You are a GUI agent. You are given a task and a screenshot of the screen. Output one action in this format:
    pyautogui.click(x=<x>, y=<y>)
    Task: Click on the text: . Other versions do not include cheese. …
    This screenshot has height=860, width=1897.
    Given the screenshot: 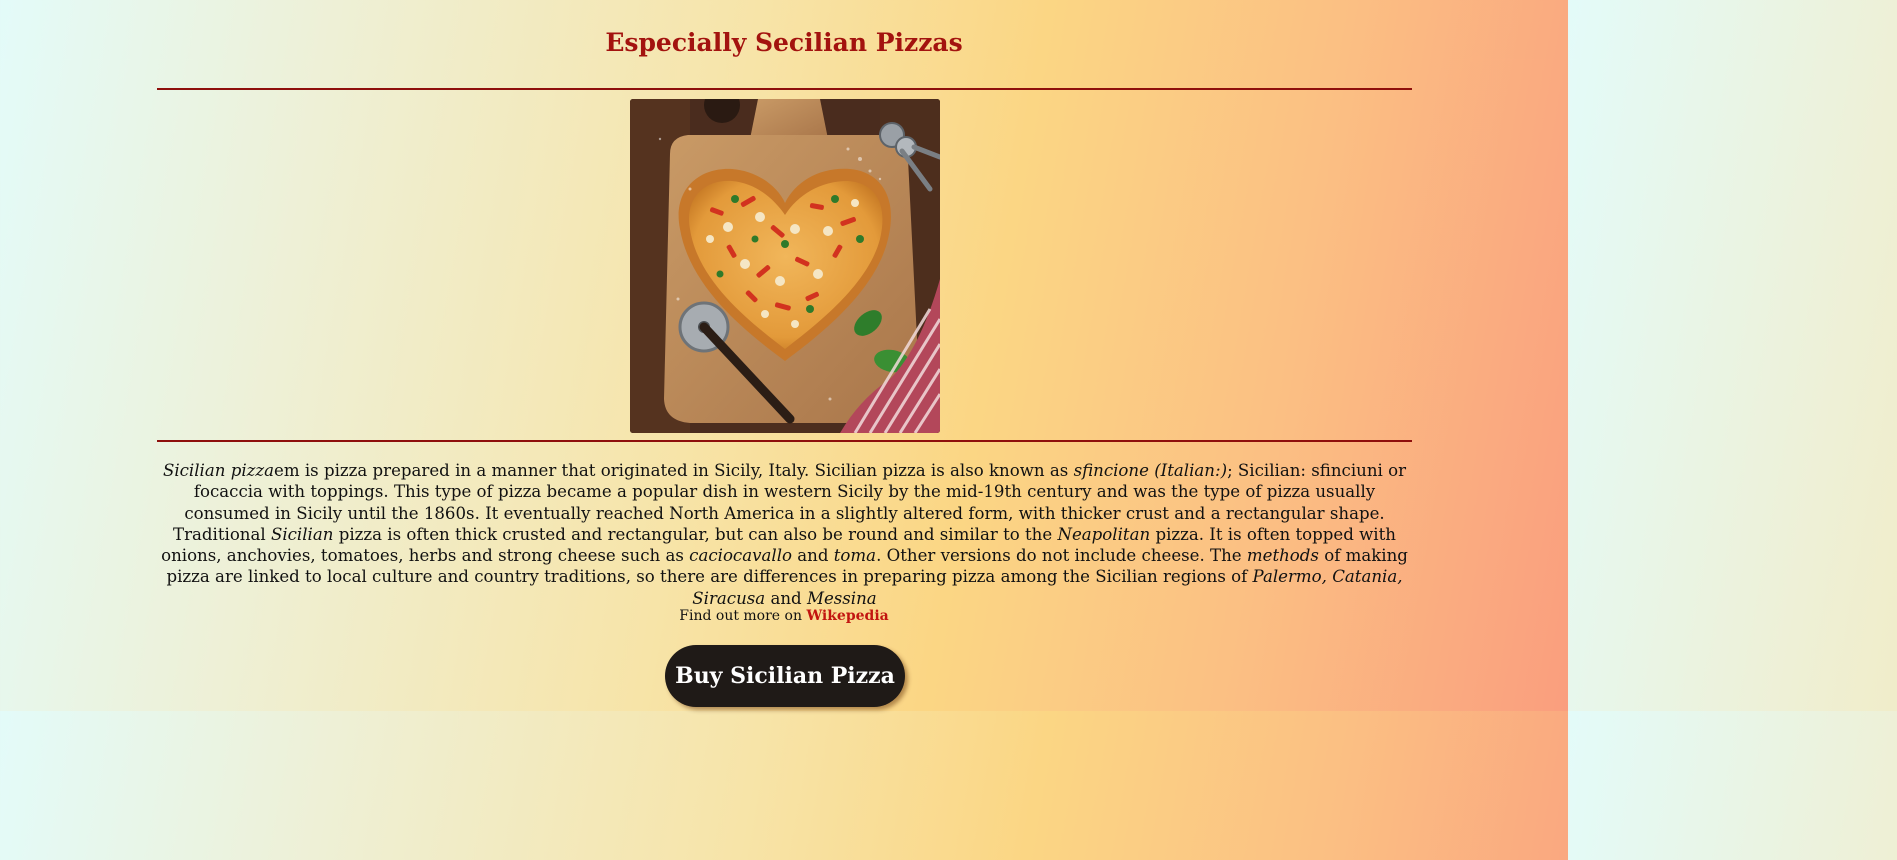 What is the action you would take?
    pyautogui.click(x=1061, y=556)
    